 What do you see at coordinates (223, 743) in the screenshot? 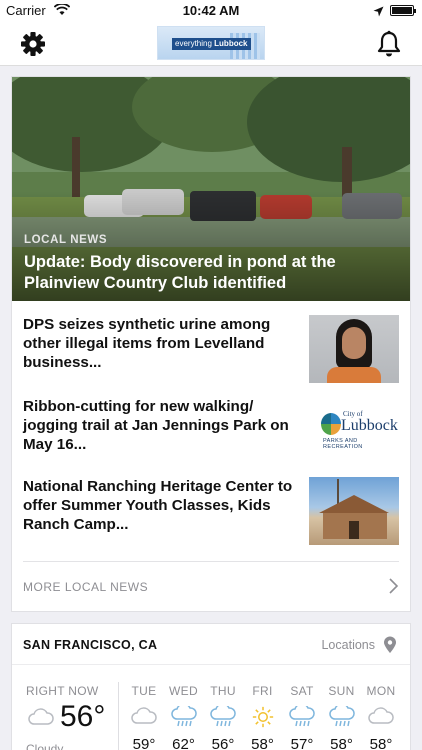
I see `forecast-day-temp: 56°` at bounding box center [223, 743].